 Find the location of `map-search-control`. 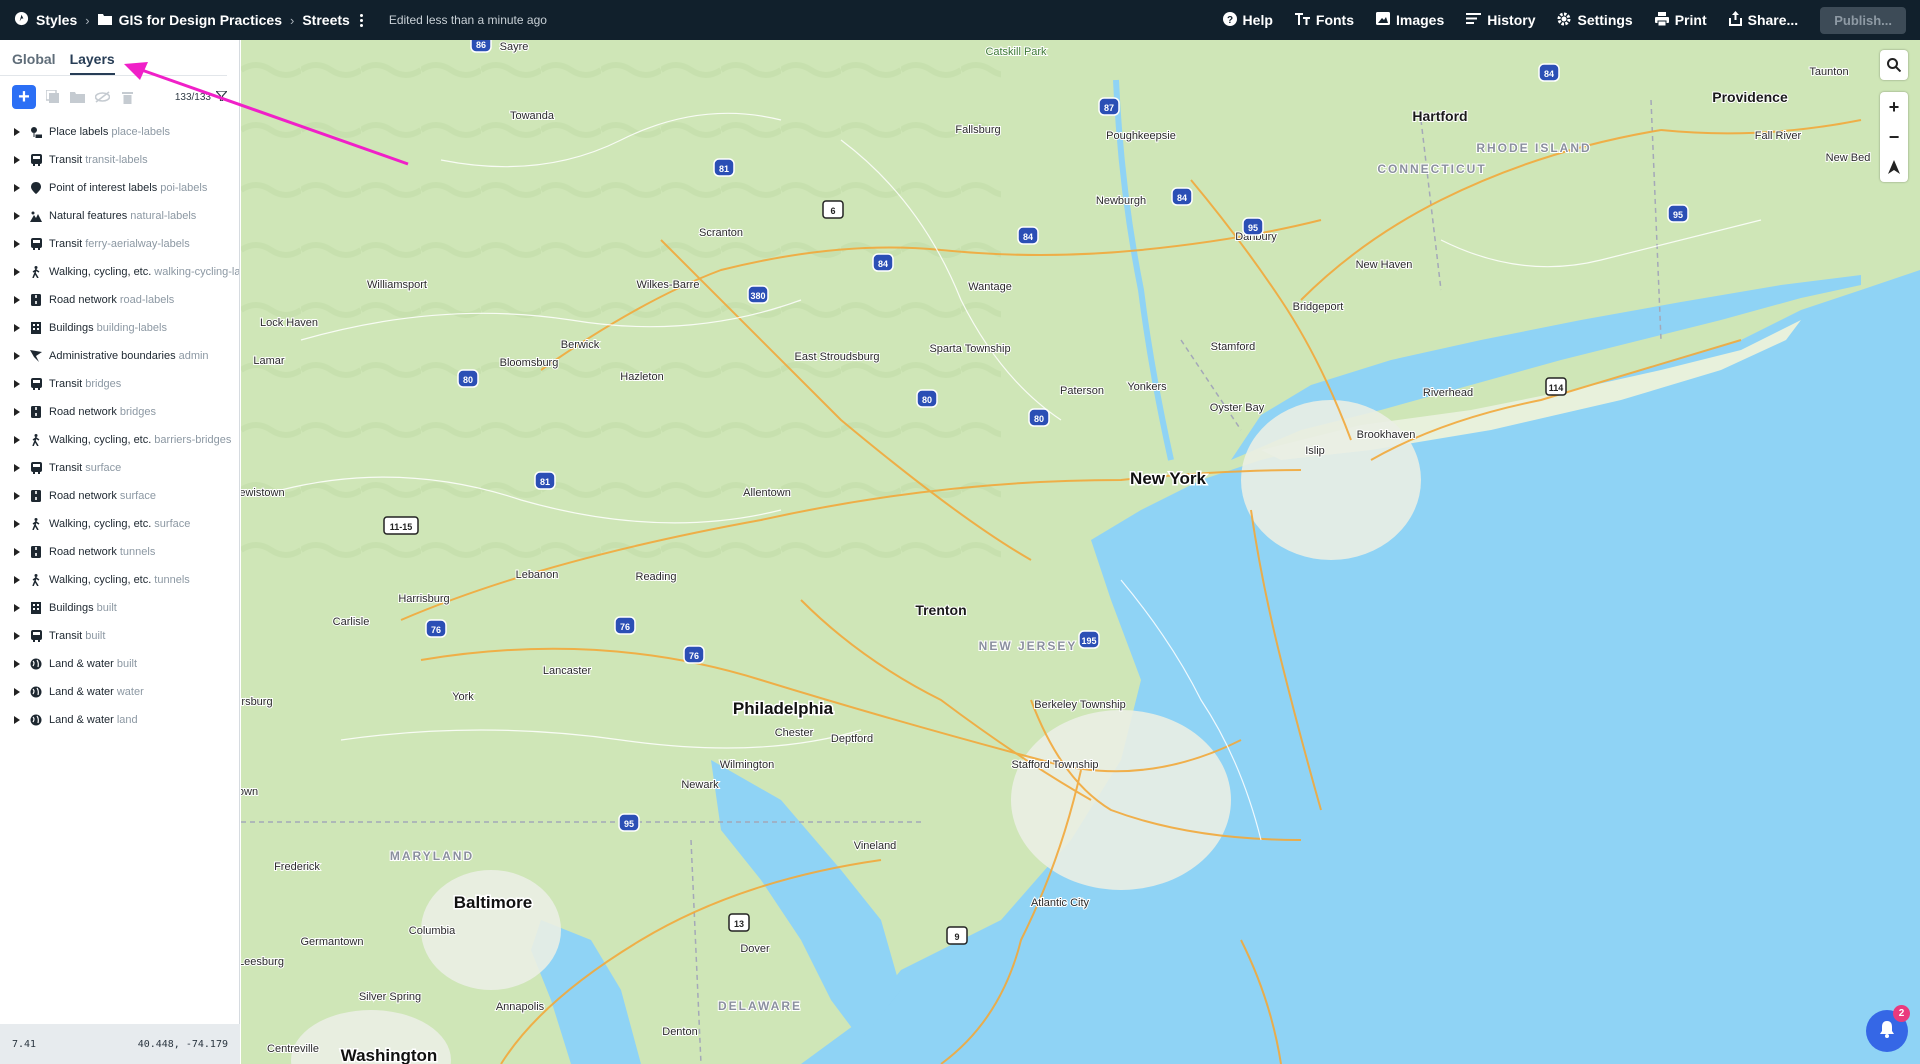

map-search-control is located at coordinates (1894, 65).